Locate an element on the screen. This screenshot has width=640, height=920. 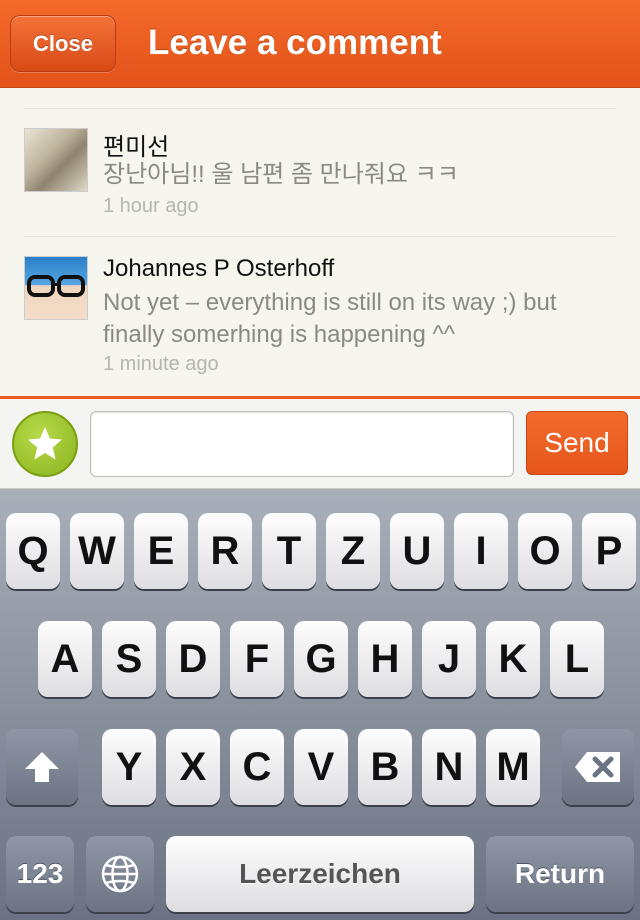
return-key: Return is located at coordinates (560, 874).